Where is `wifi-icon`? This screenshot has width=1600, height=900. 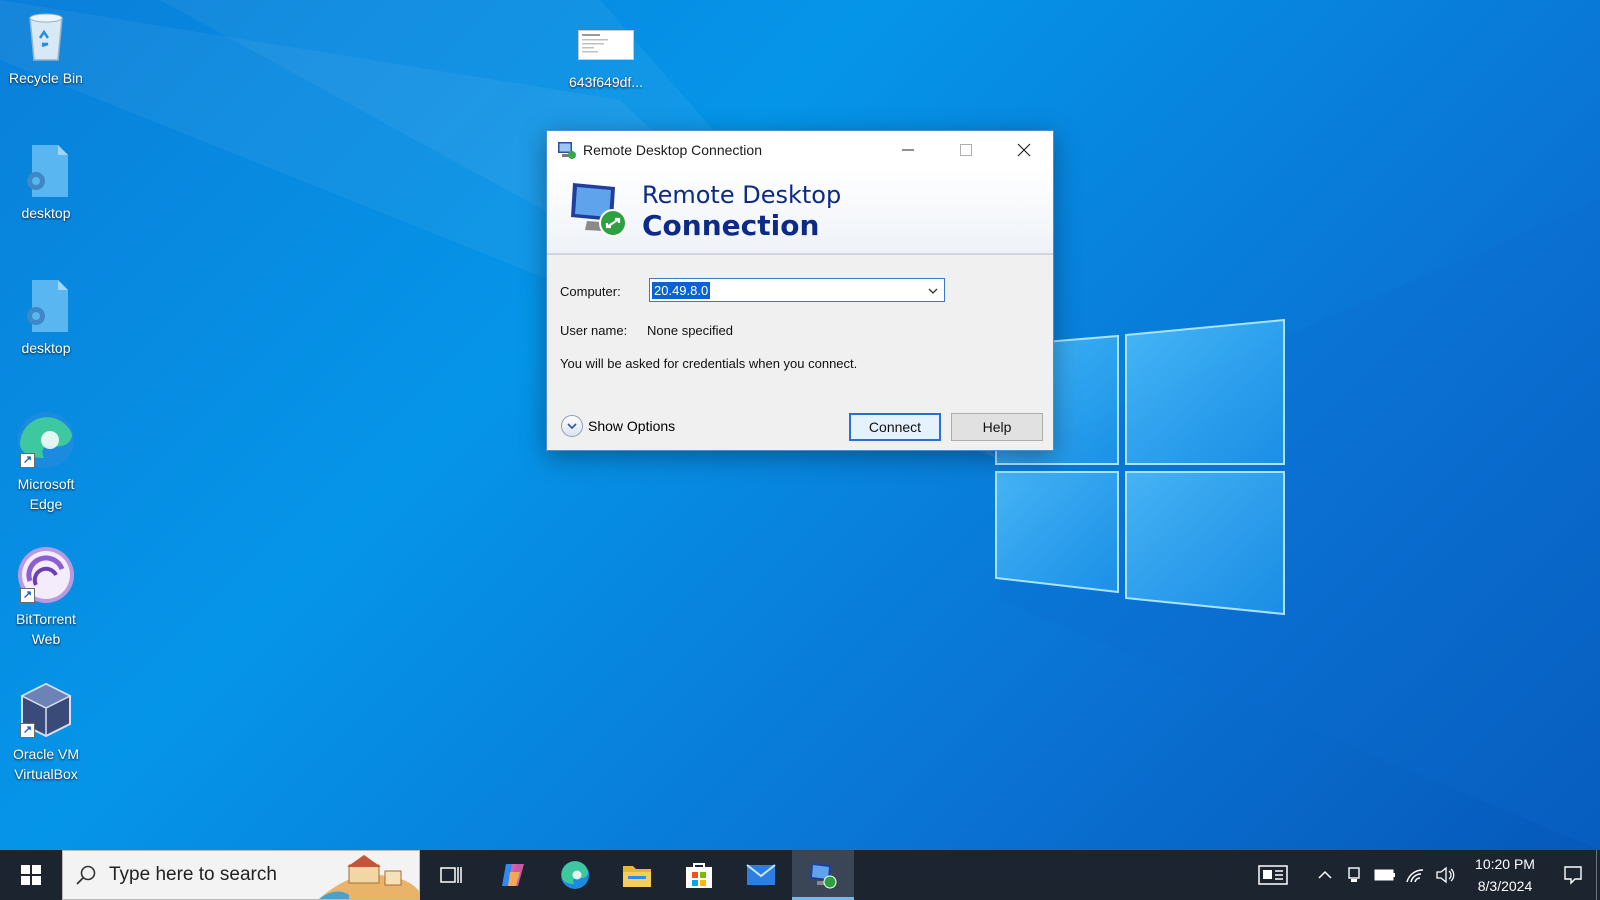
wifi-icon is located at coordinates (1415, 876).